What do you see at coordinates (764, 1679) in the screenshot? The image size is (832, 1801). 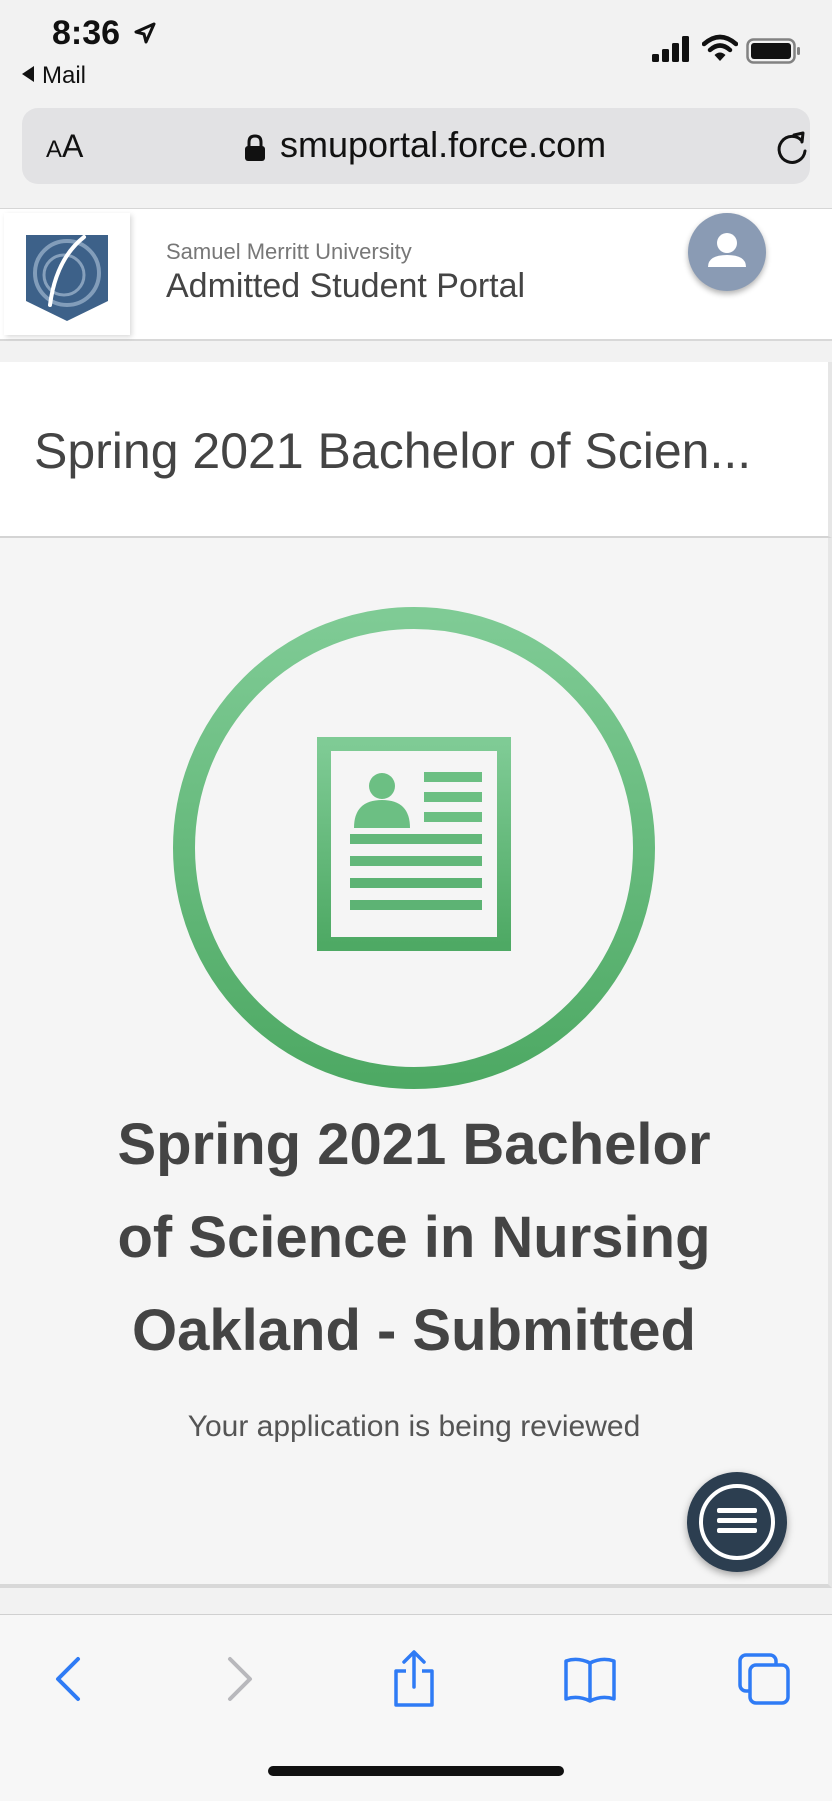 I see `tabs-icon` at bounding box center [764, 1679].